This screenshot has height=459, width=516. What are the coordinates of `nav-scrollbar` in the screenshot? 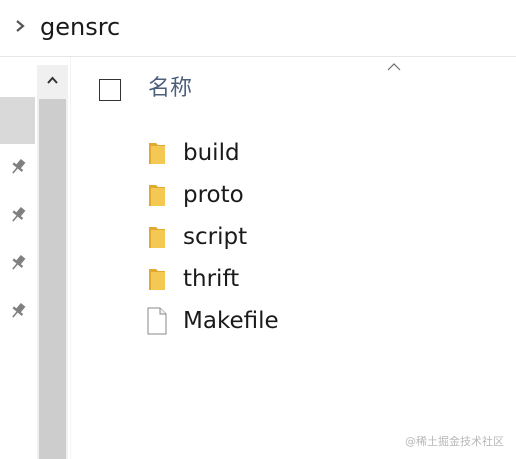 It's located at (52, 262).